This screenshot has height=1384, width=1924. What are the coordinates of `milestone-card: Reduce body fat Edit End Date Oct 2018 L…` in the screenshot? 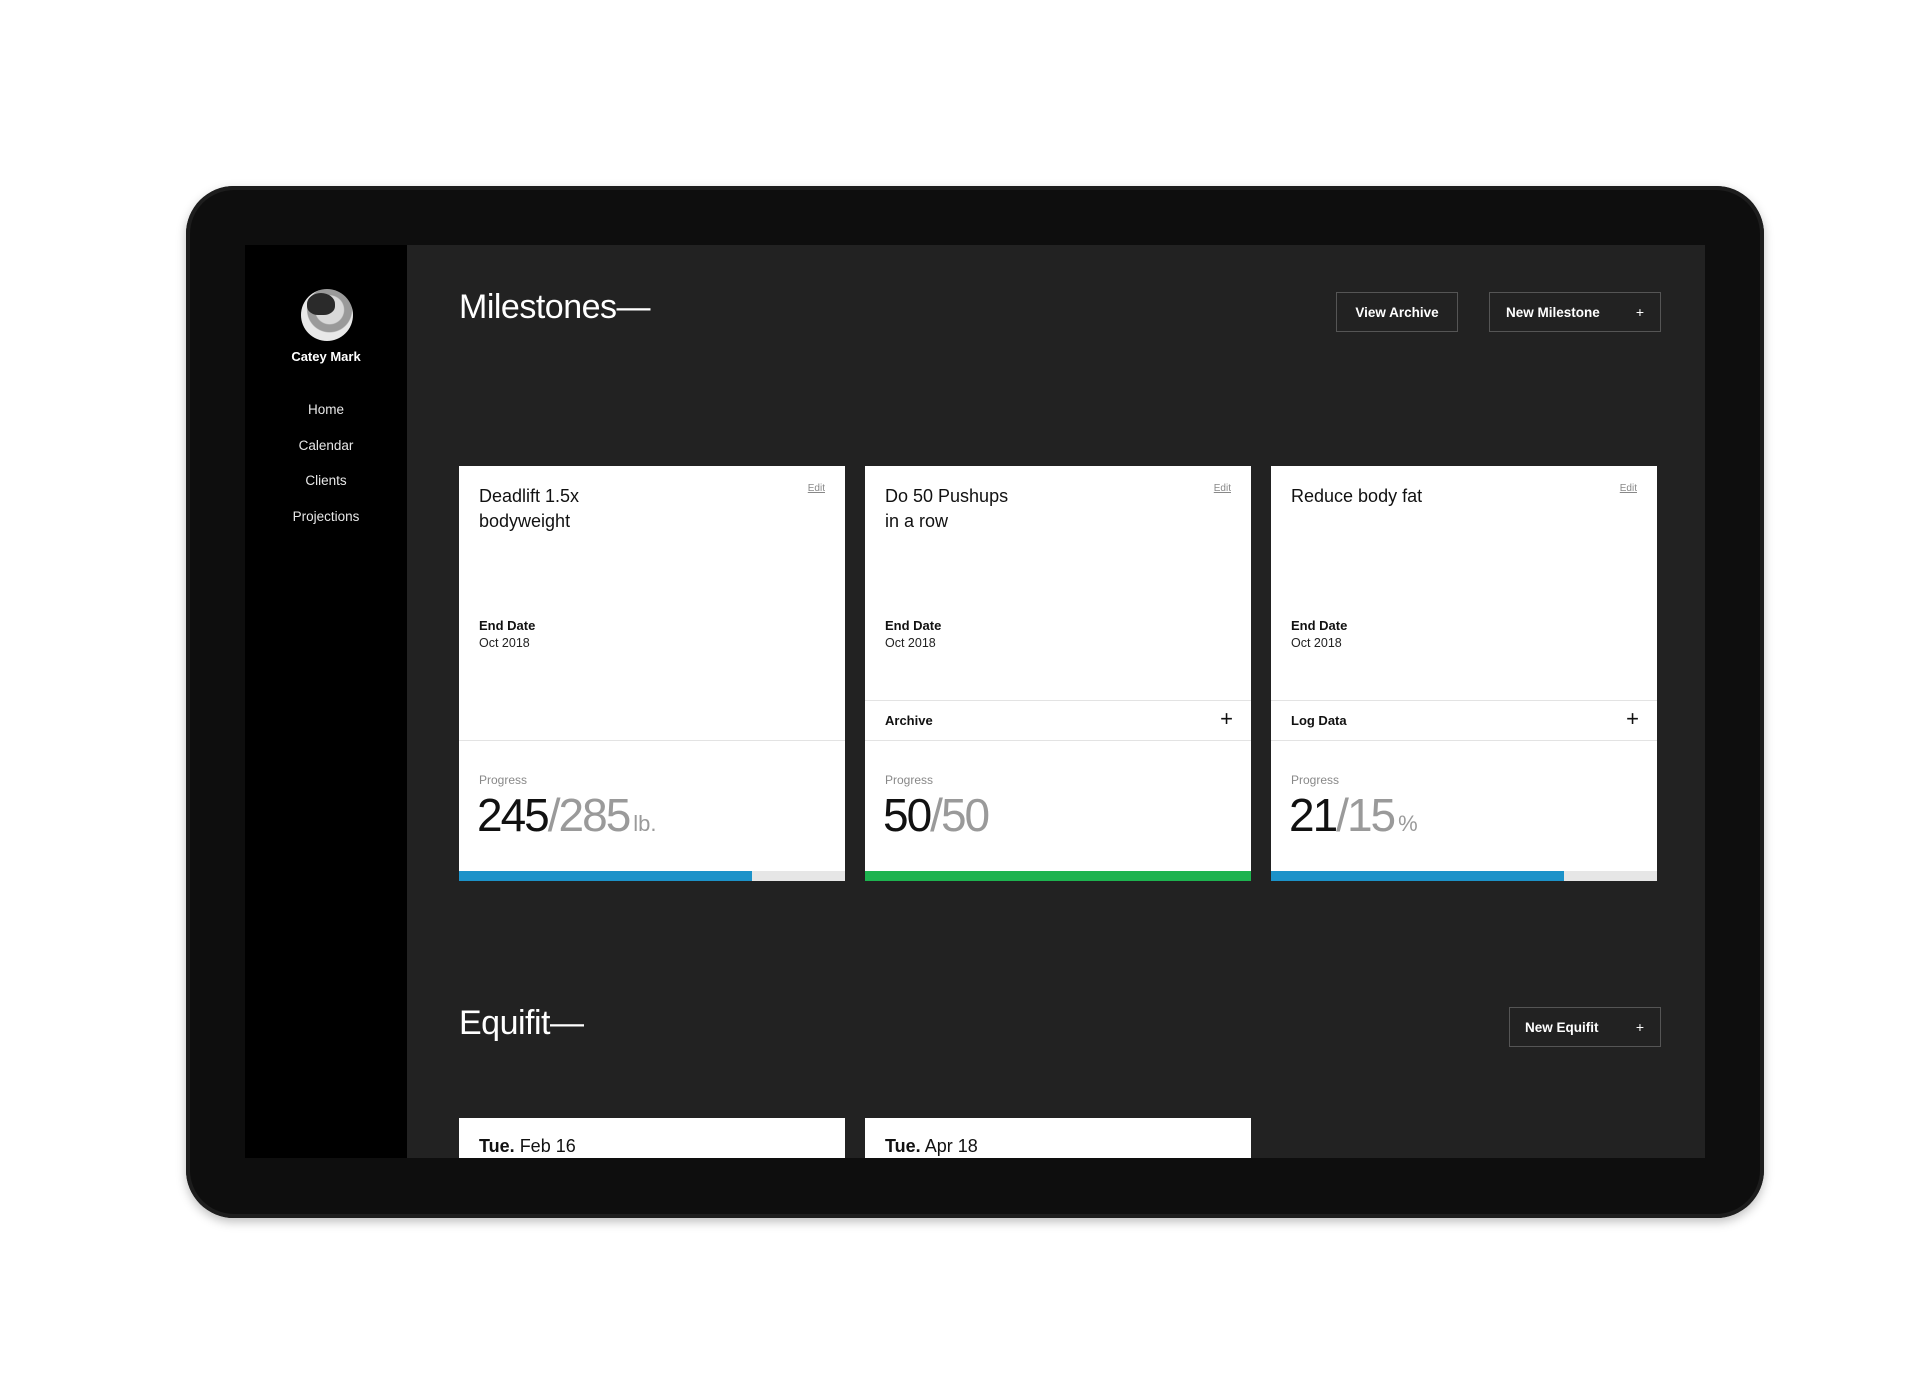 It's located at (1464, 673).